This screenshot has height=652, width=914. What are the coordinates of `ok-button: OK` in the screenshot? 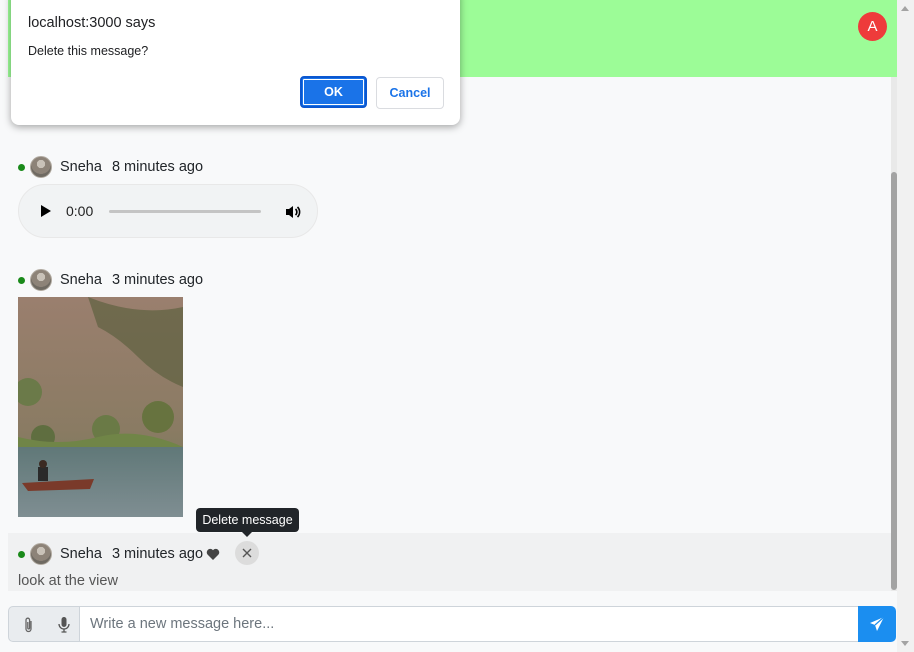 It's located at (333, 92).